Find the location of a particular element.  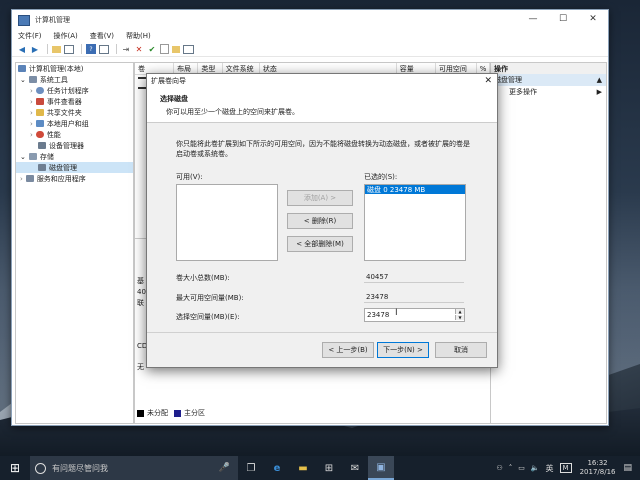

stepper-up-icon: ▲ is located at coordinates (459, 311).